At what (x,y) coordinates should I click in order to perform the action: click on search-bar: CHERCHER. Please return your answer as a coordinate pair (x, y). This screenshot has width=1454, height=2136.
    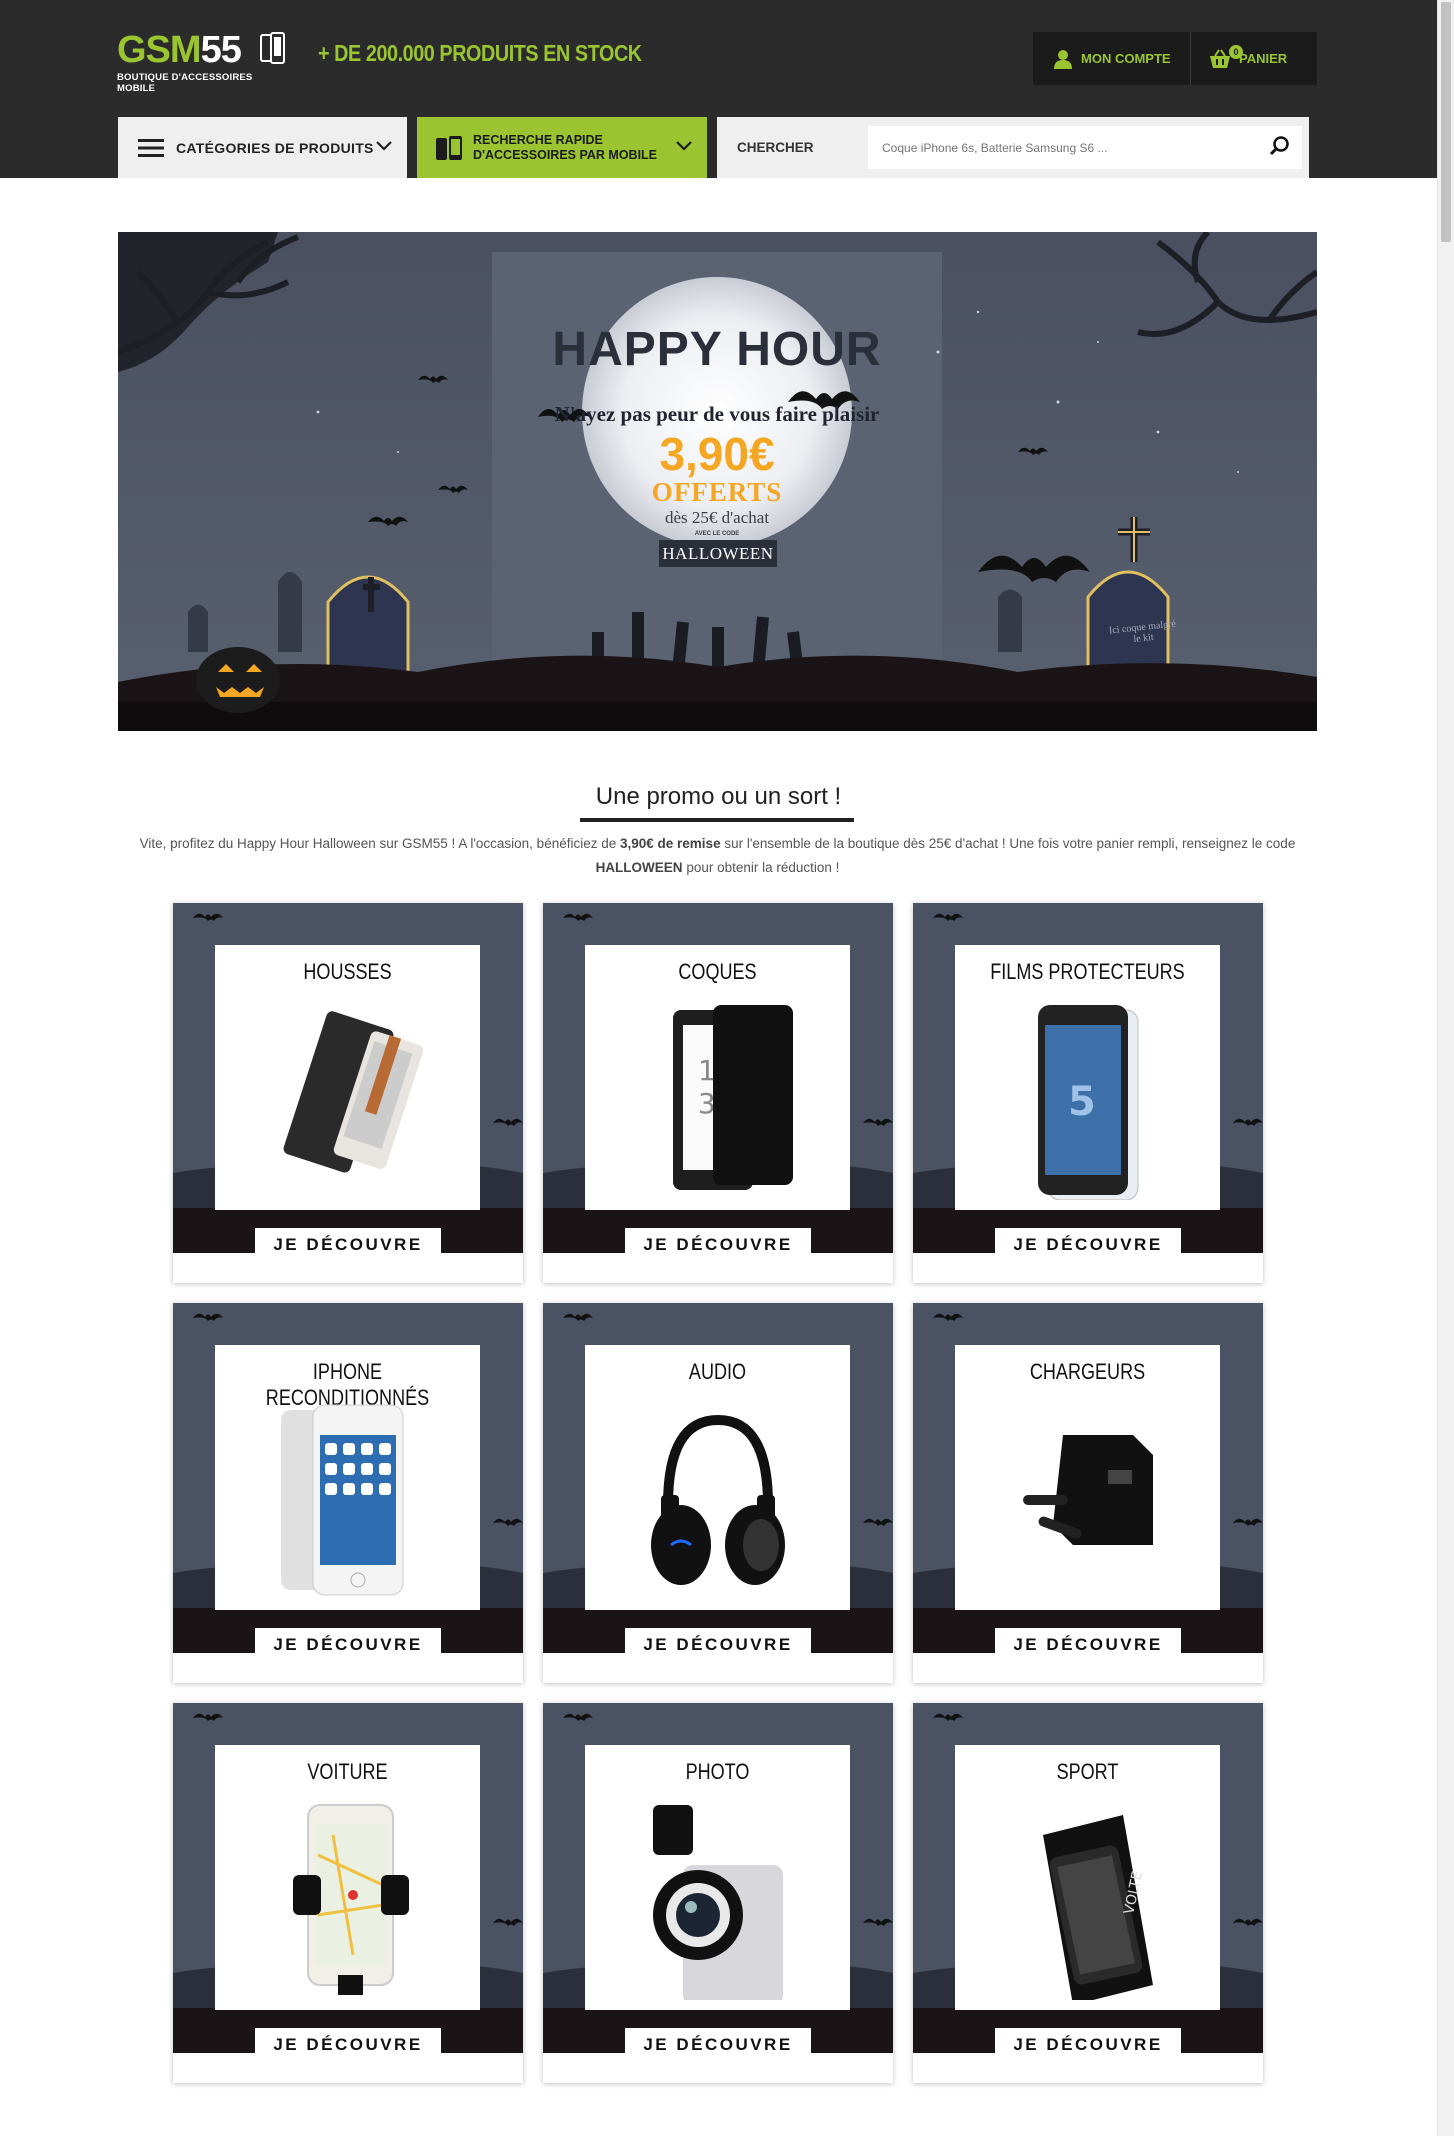
    Looking at the image, I should click on (1013, 147).